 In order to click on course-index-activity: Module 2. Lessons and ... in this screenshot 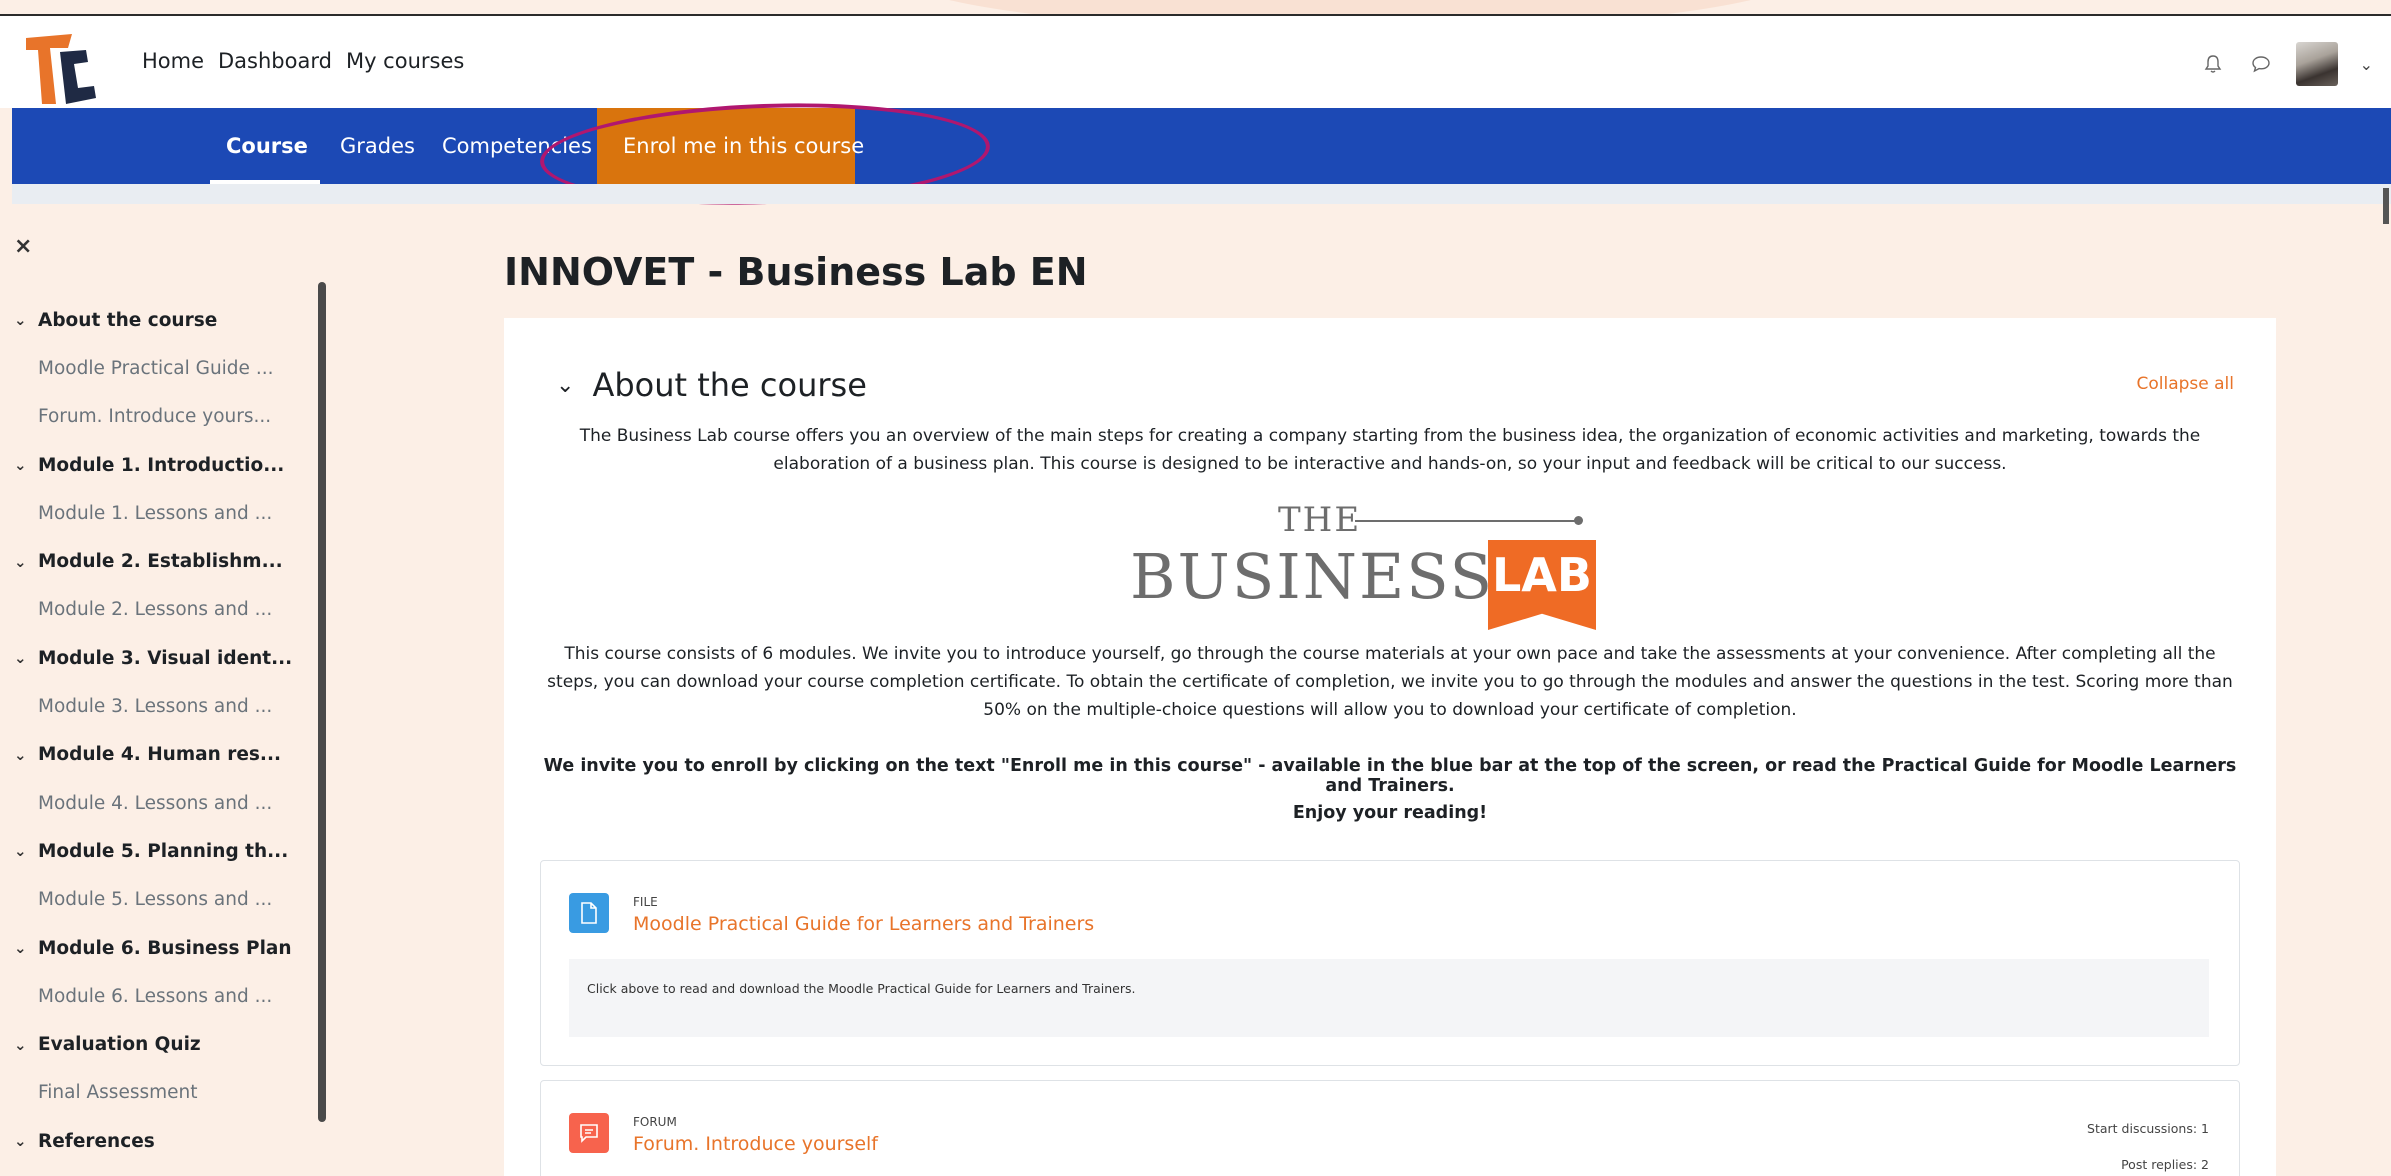, I will do `click(155, 610)`.